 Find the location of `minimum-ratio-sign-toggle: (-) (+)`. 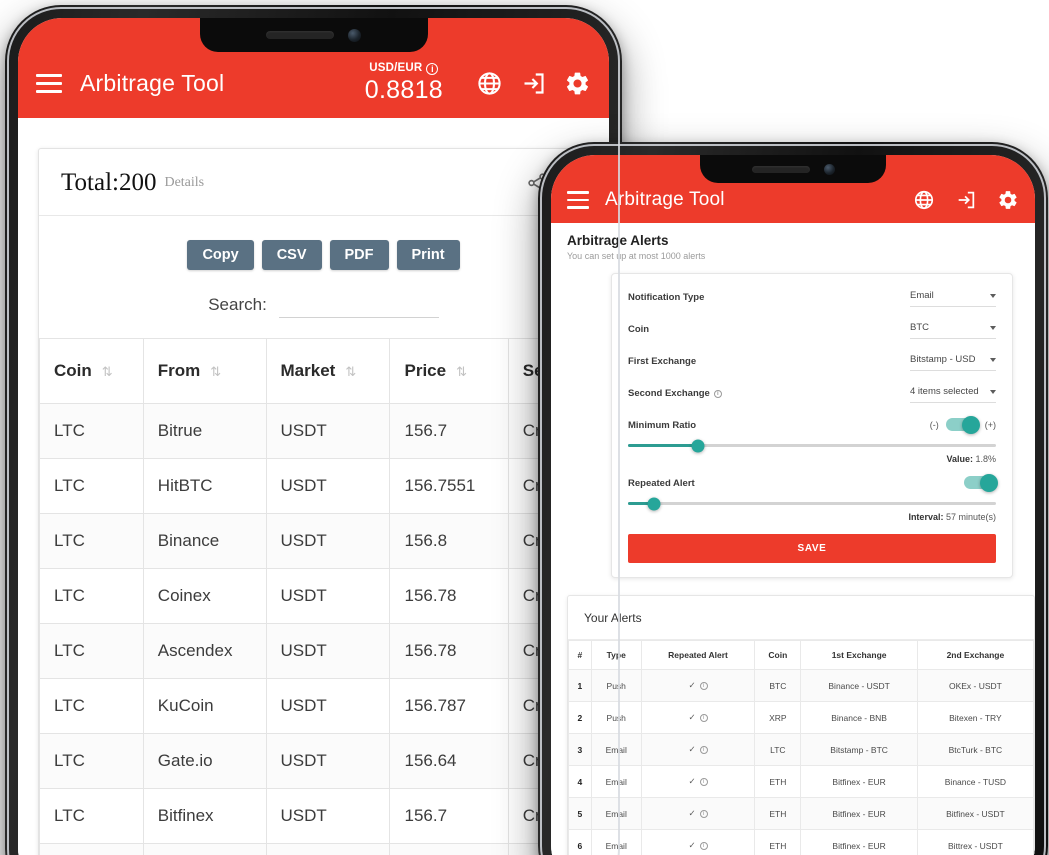

minimum-ratio-sign-toggle: (-) (+) is located at coordinates (963, 424).